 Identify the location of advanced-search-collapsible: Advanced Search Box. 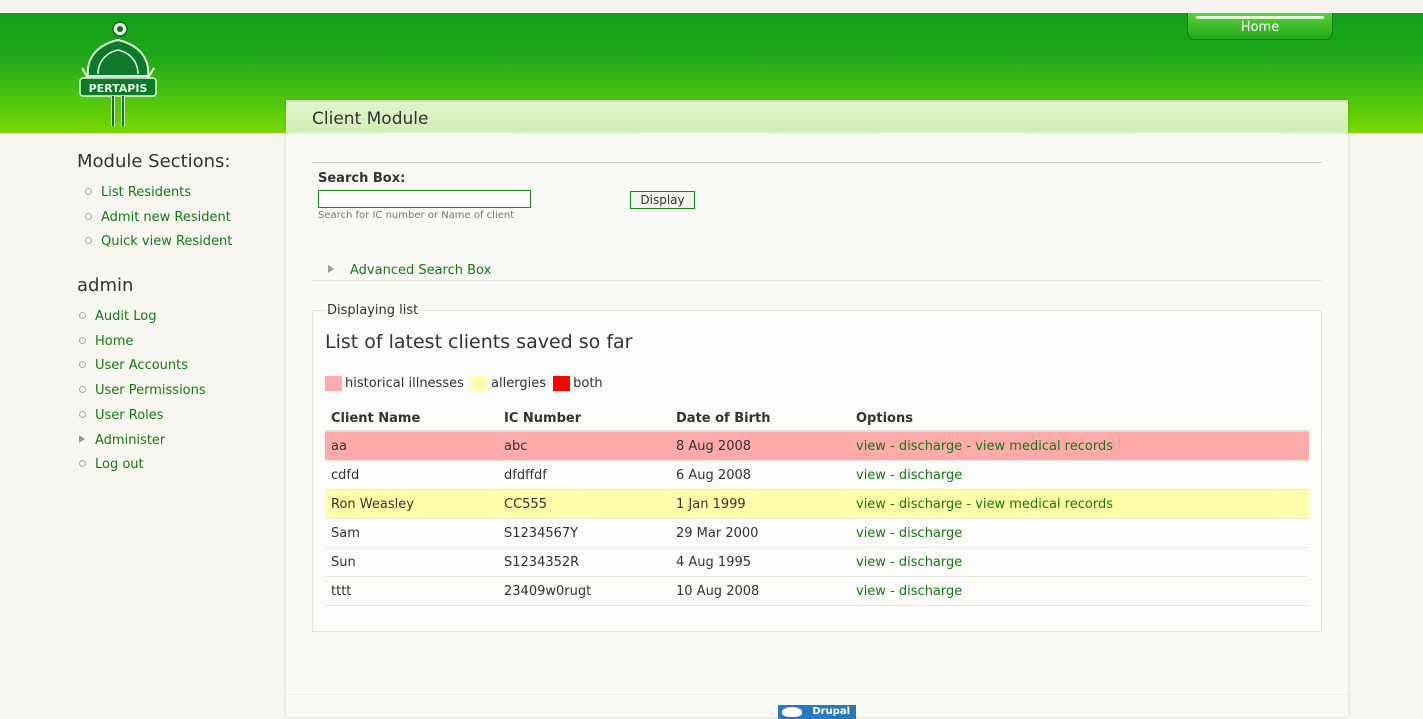
(817, 270).